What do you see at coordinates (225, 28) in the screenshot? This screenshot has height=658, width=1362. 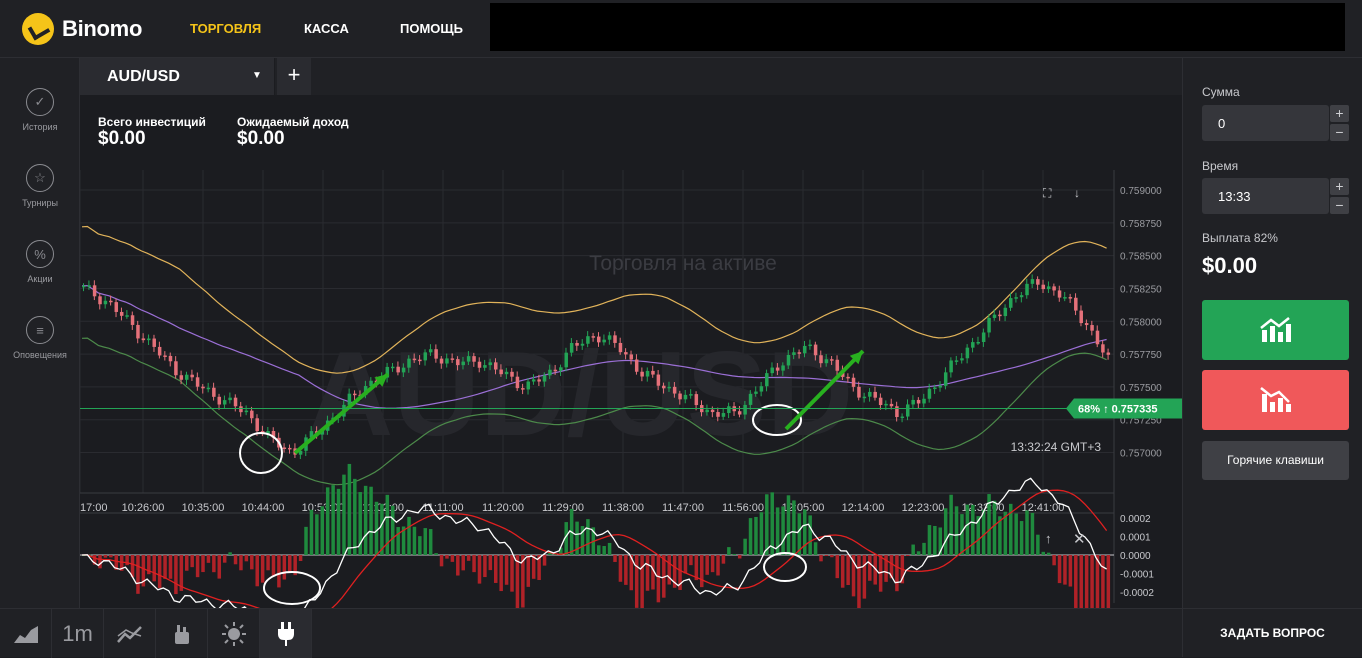 I see `nav-trade: ТОРГОВЛЯ` at bounding box center [225, 28].